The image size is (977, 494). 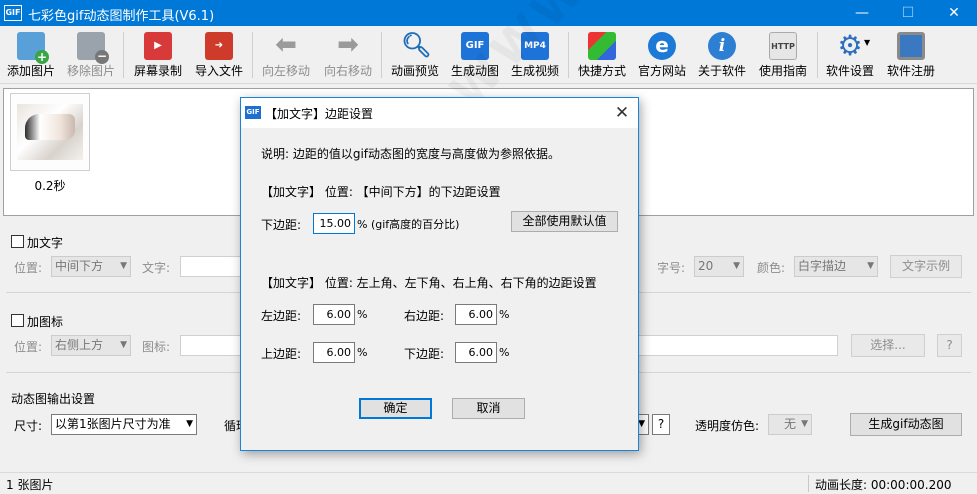 What do you see at coordinates (662, 46) in the screenshot?
I see `browser-icon: e` at bounding box center [662, 46].